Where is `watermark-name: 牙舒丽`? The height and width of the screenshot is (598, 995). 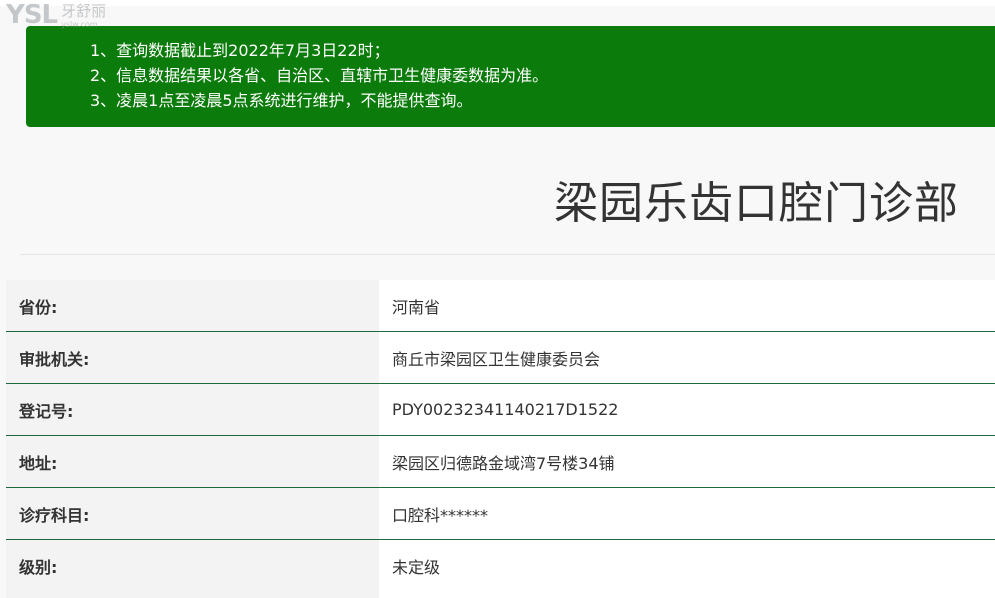
watermark-name: 牙舒丽 is located at coordinates (84, 11).